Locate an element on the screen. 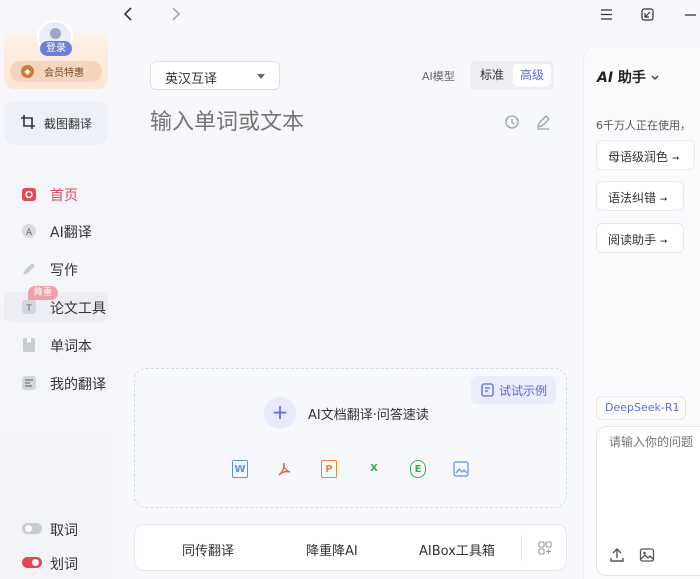  divider is located at coordinates (521, 548).